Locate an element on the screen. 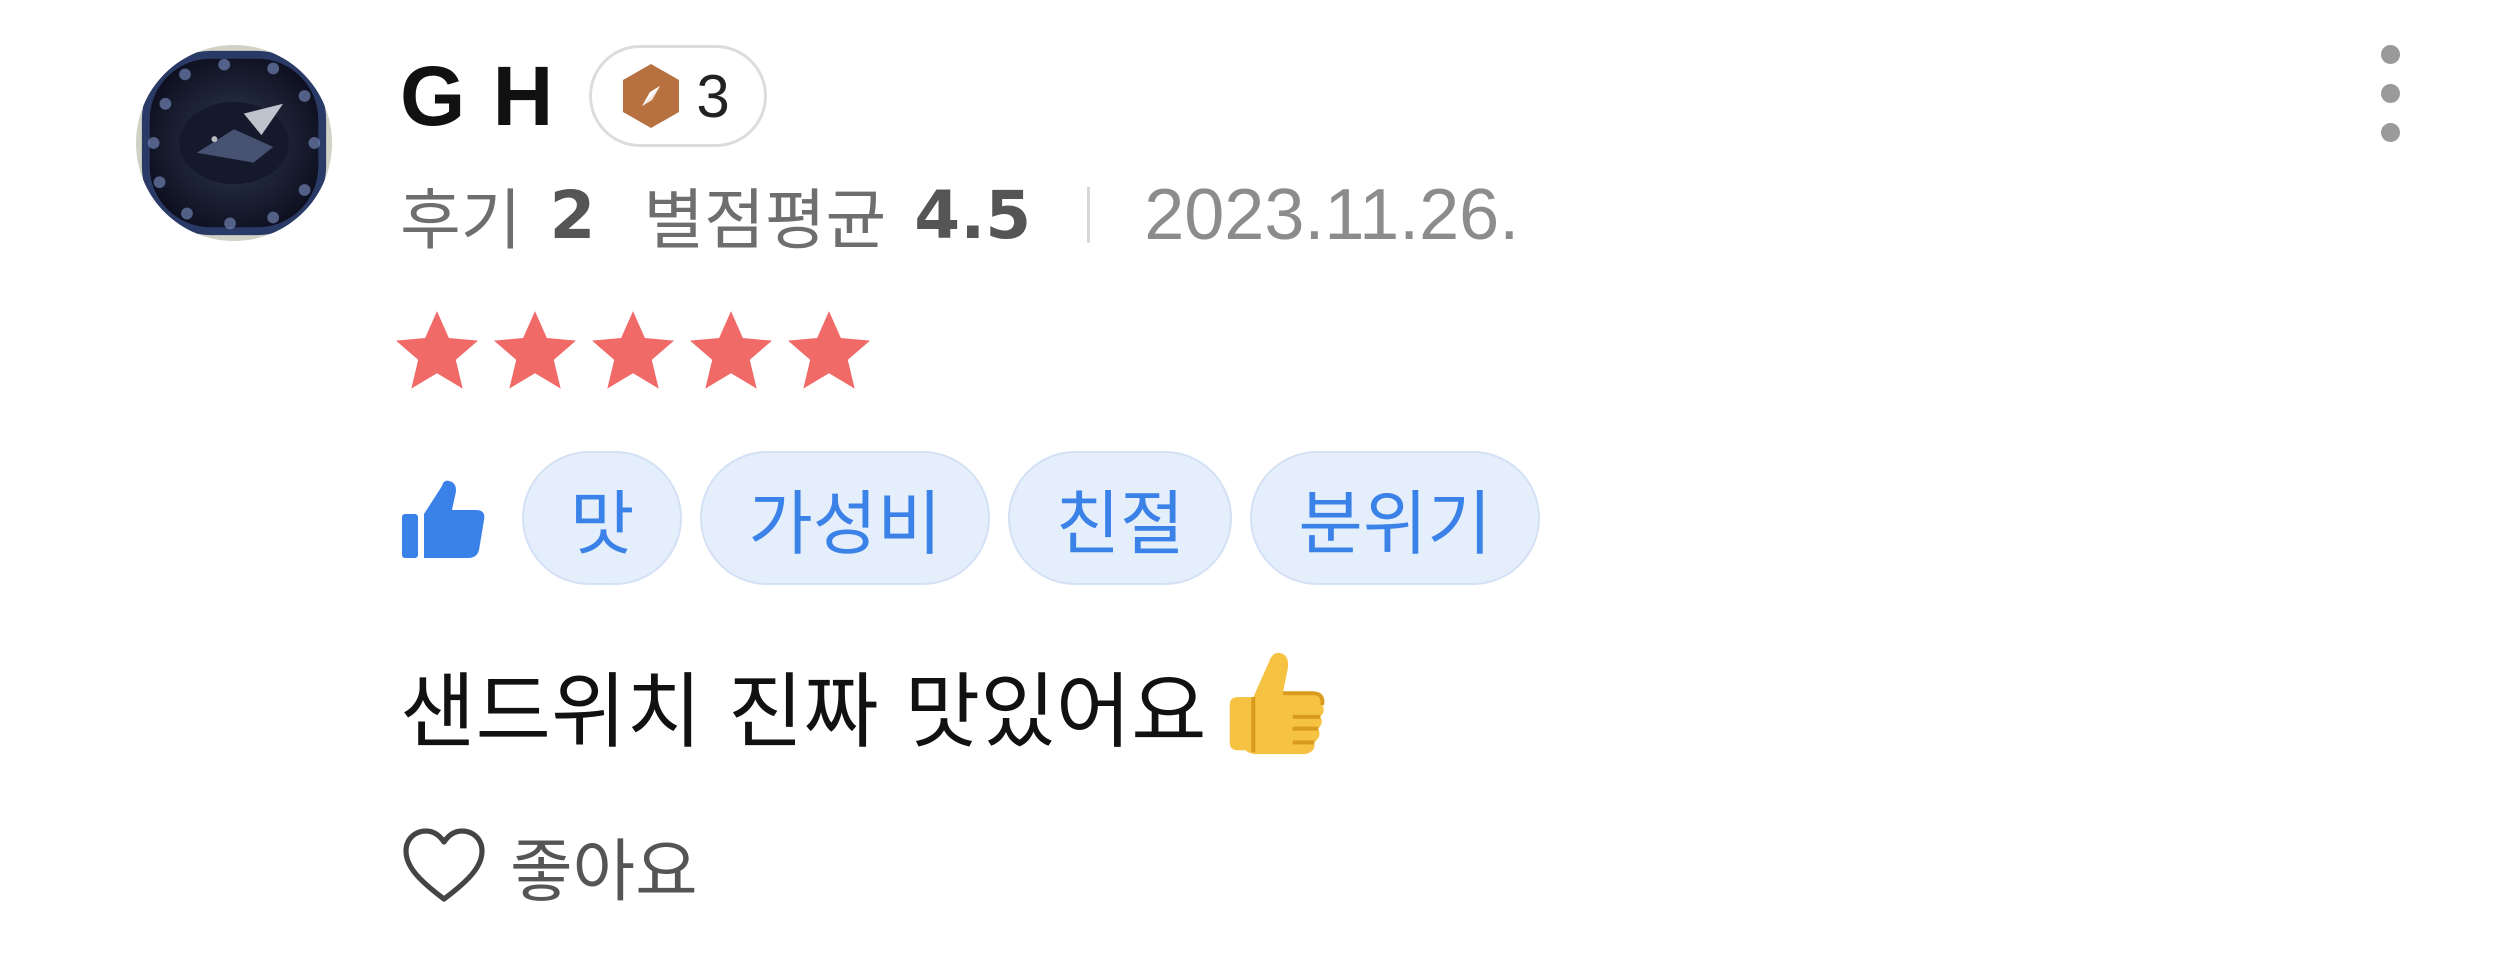 This screenshot has width=2500, height=963. level-badge: 3 is located at coordinates (678, 96).